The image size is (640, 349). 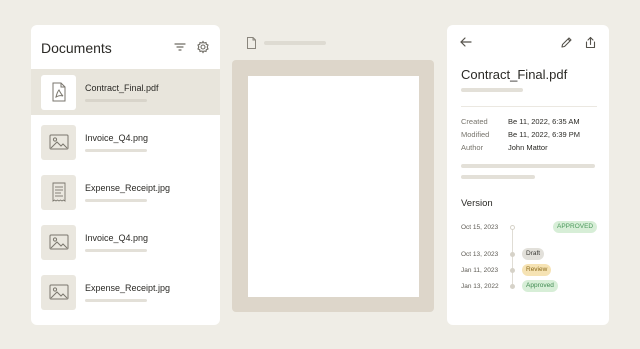 What do you see at coordinates (477, 203) in the screenshot?
I see `version-heading: Version` at bounding box center [477, 203].